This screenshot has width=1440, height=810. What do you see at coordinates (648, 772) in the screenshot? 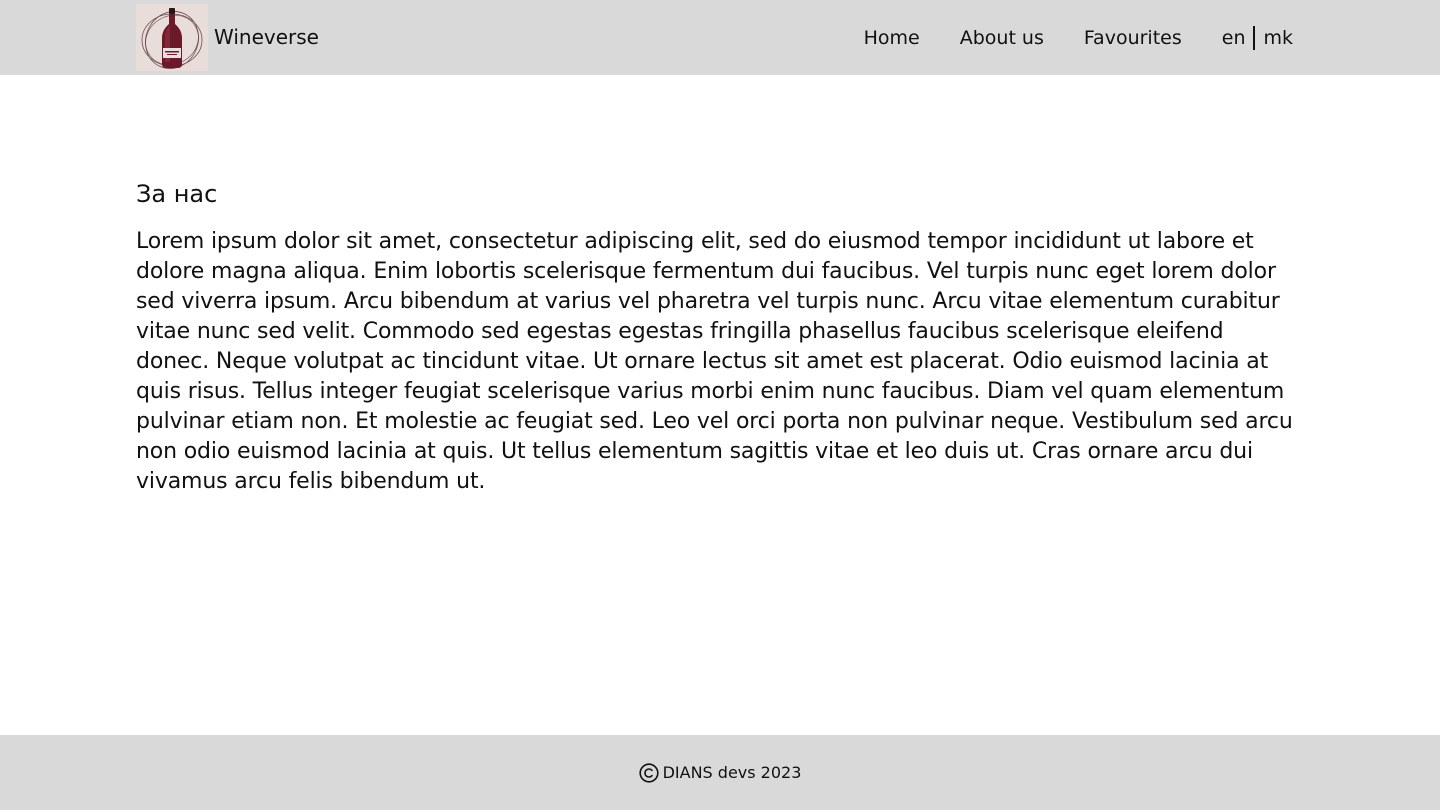
I see `copyright-icon` at bounding box center [648, 772].